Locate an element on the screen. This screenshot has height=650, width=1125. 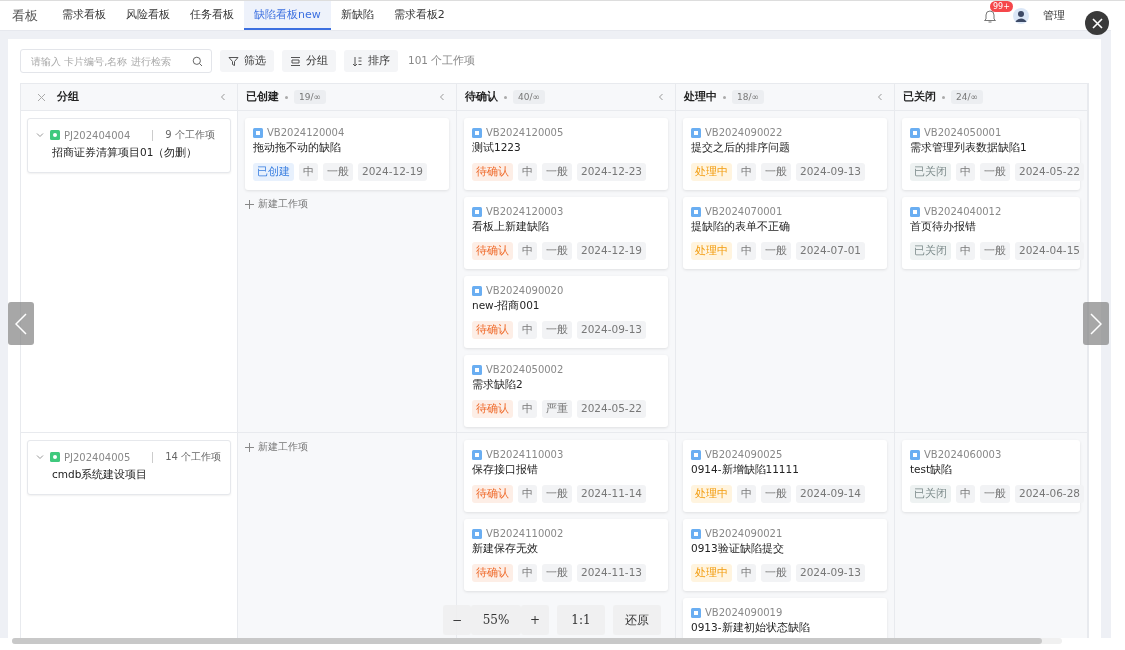
item-title: 看板上新建缺陷 is located at coordinates (511, 227).